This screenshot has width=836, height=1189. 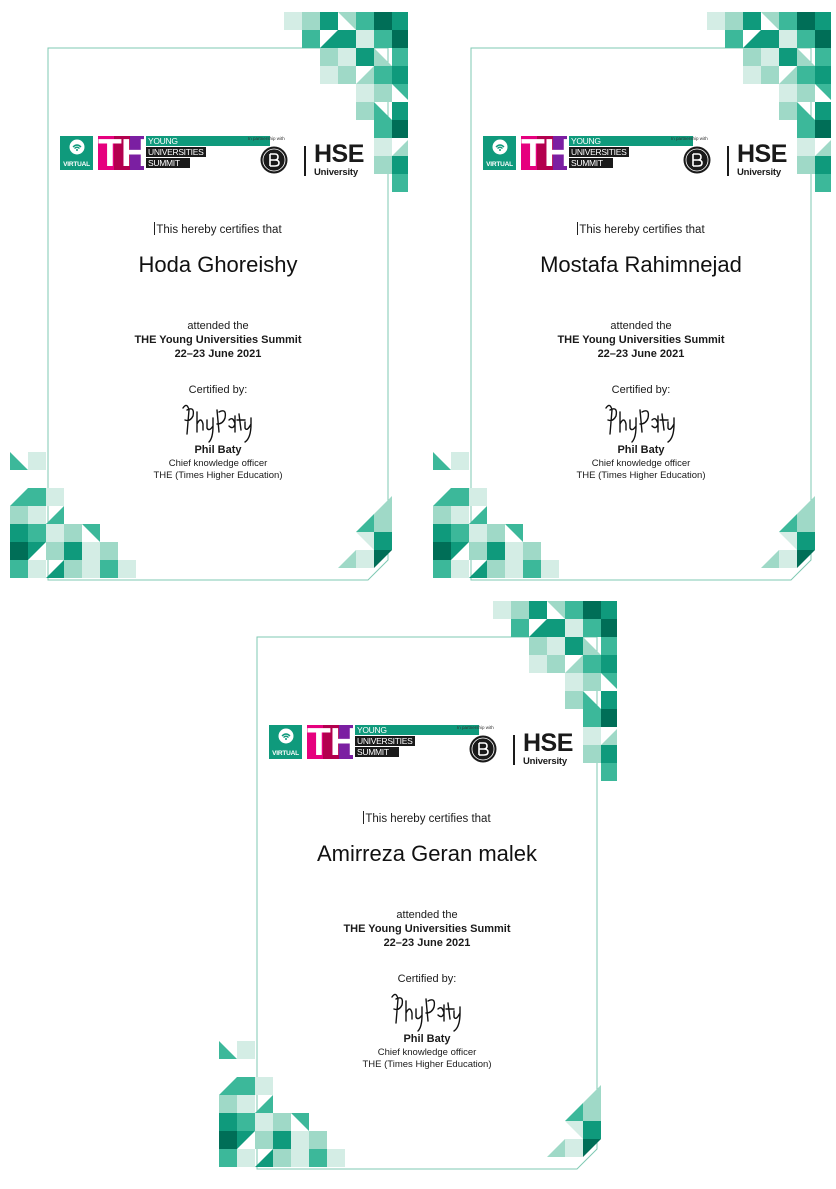 What do you see at coordinates (218, 340) in the screenshot?
I see `event-name: THE Young Universities Summit` at bounding box center [218, 340].